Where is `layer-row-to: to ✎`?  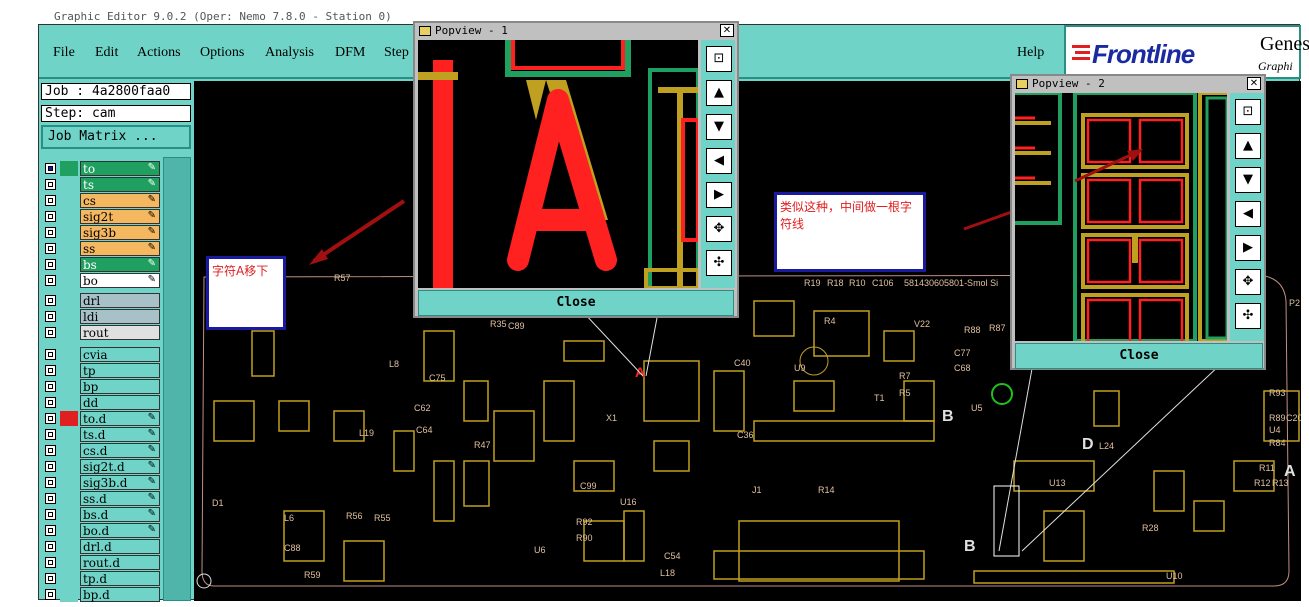
layer-row-to: to ✎ is located at coordinates (102, 168).